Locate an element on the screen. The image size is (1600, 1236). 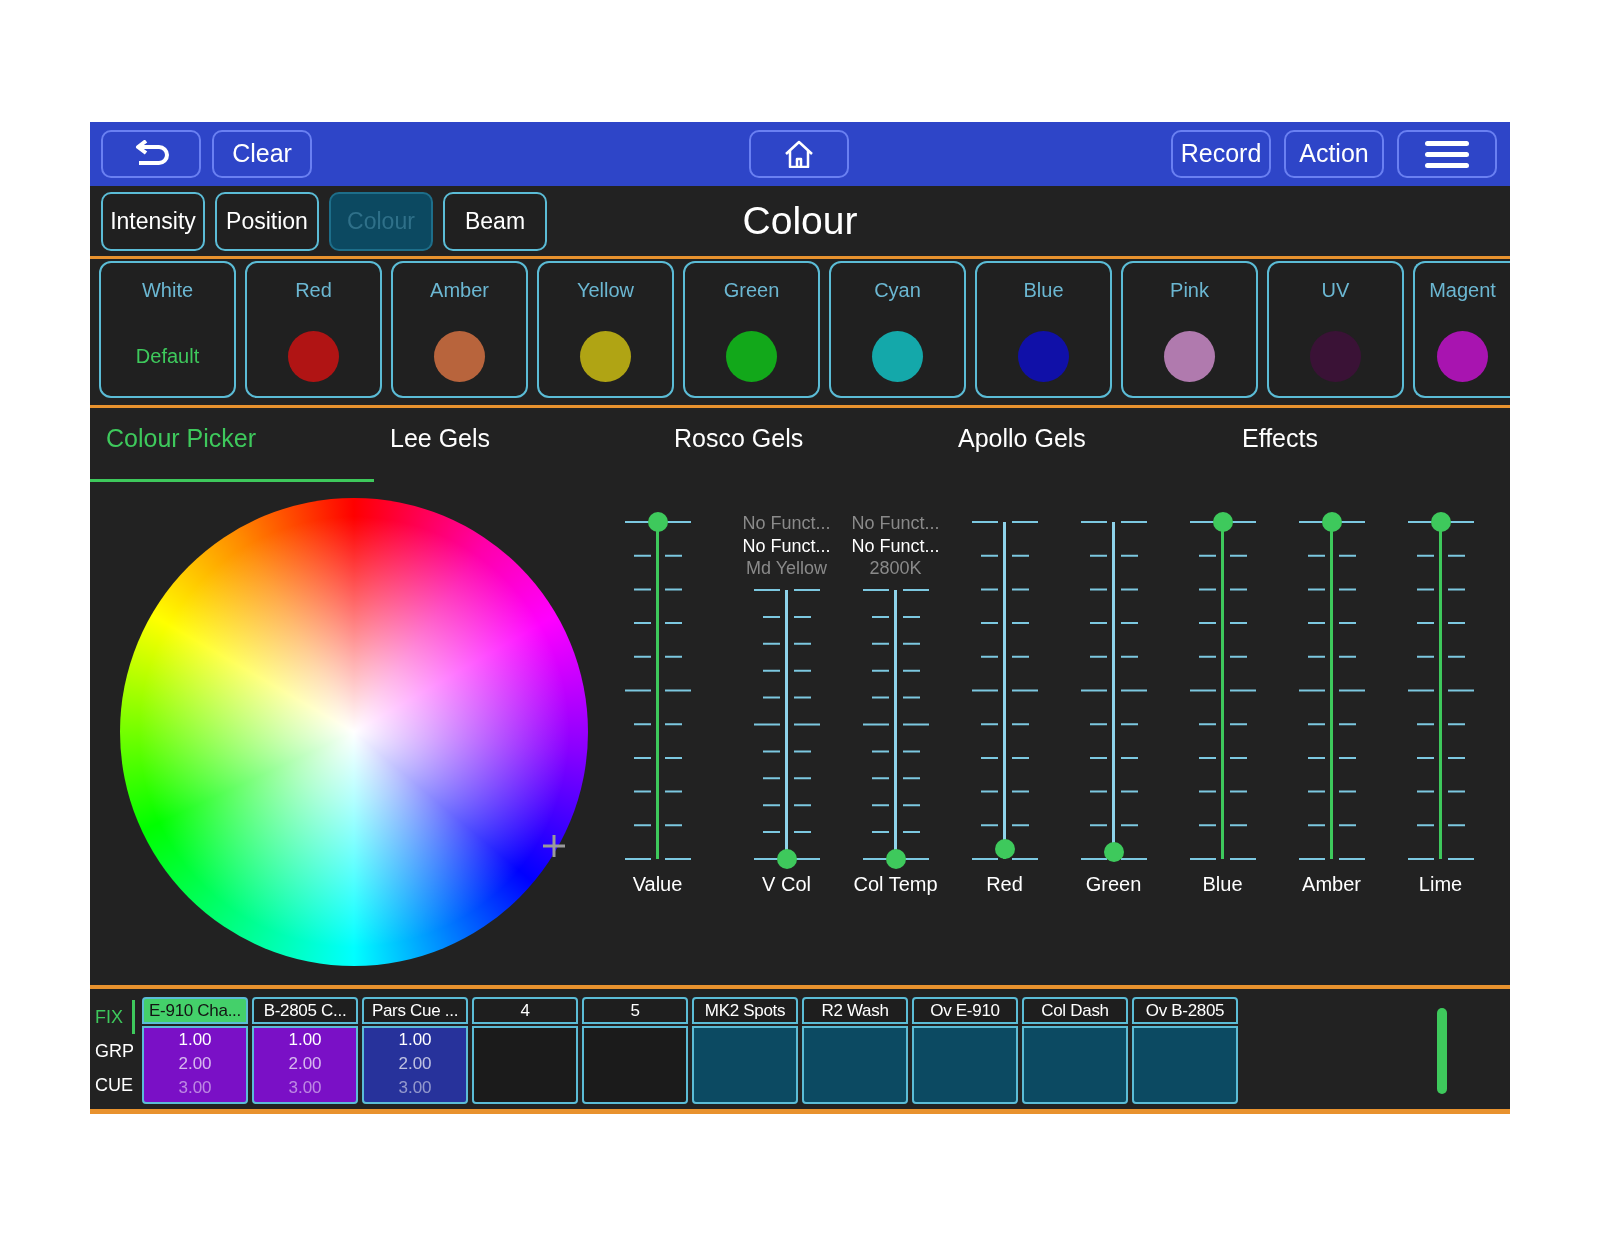
sub-tab: Lee Gels is located at coordinates (516, 445).